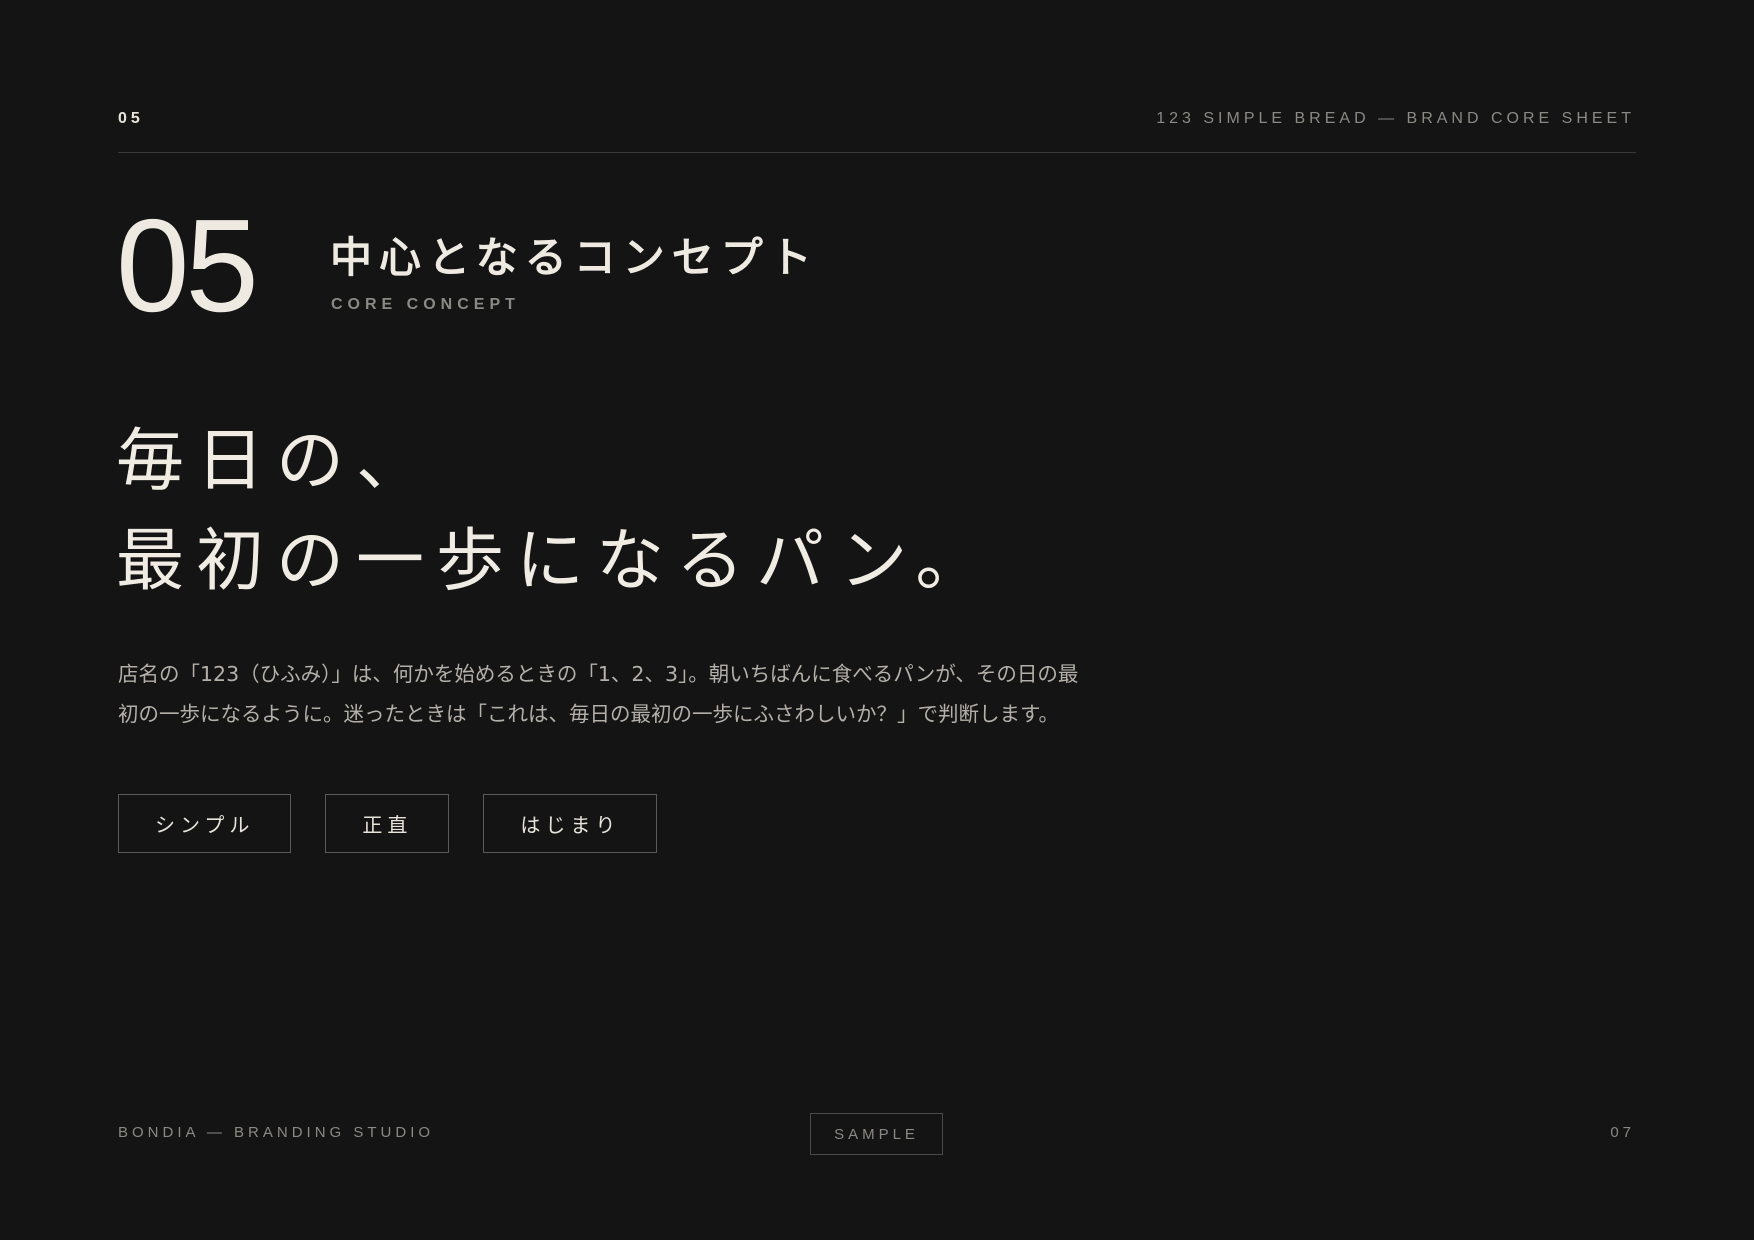 This screenshot has height=1240, width=1754. I want to click on header-page-number: 05, so click(131, 118).